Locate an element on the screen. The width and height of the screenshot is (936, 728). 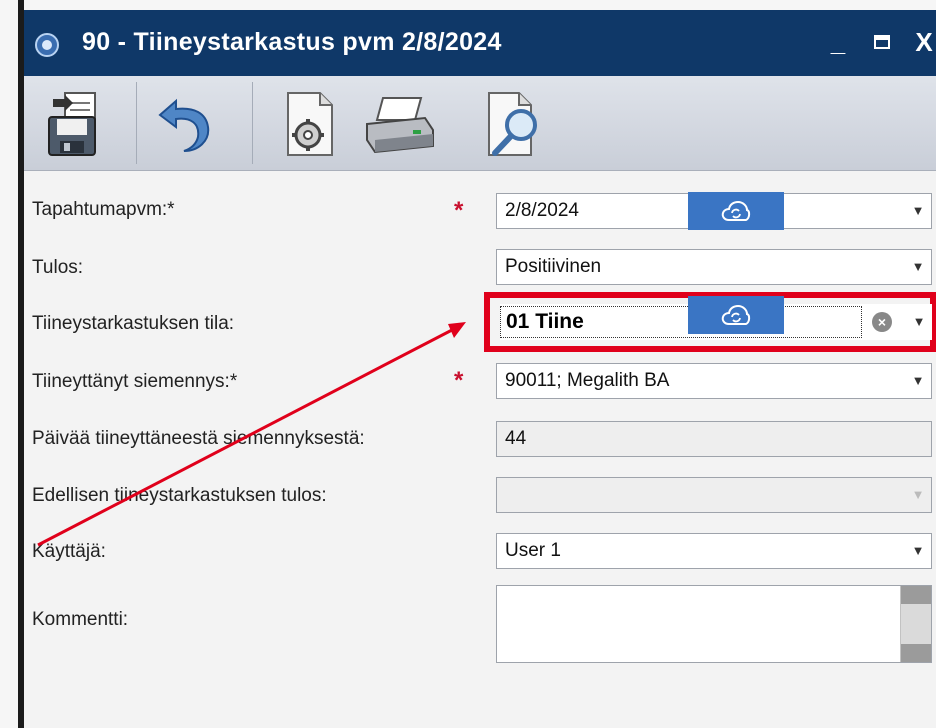
print-button is located at coordinates (400, 124).